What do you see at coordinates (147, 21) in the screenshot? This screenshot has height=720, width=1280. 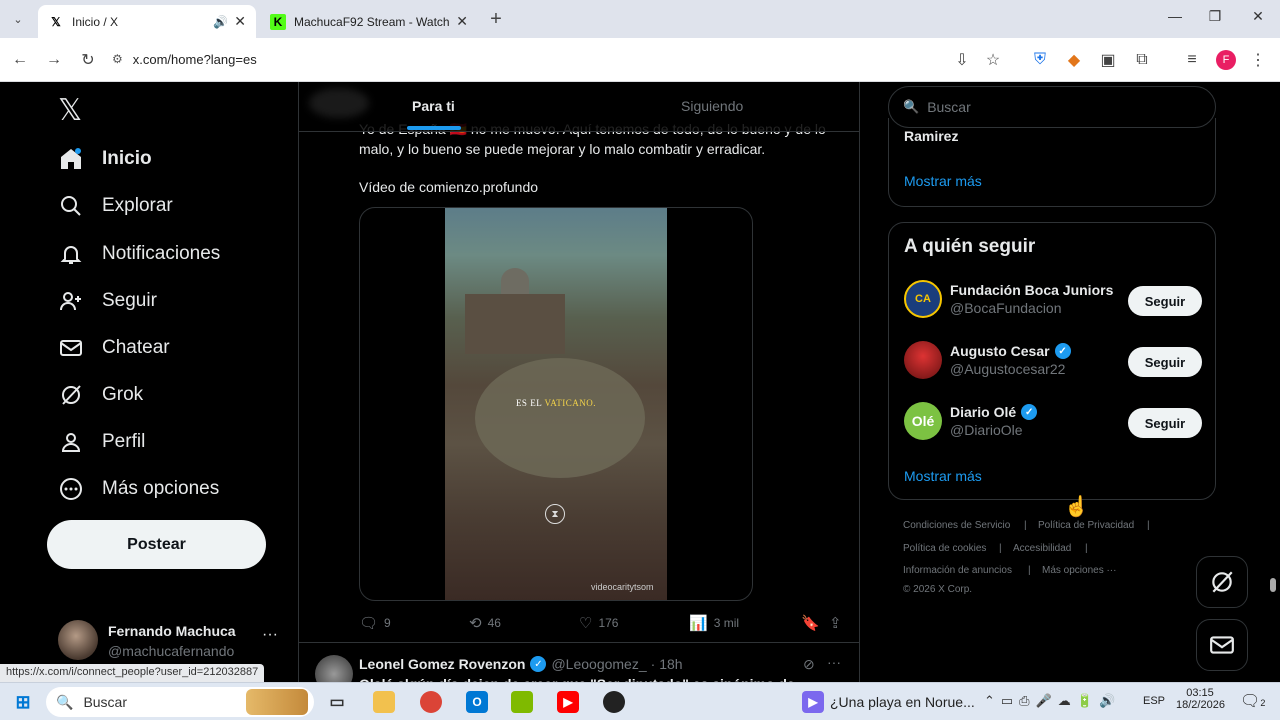 I see `tab-inicio: 𝕏 Inicio / X 🔊 ✕` at bounding box center [147, 21].